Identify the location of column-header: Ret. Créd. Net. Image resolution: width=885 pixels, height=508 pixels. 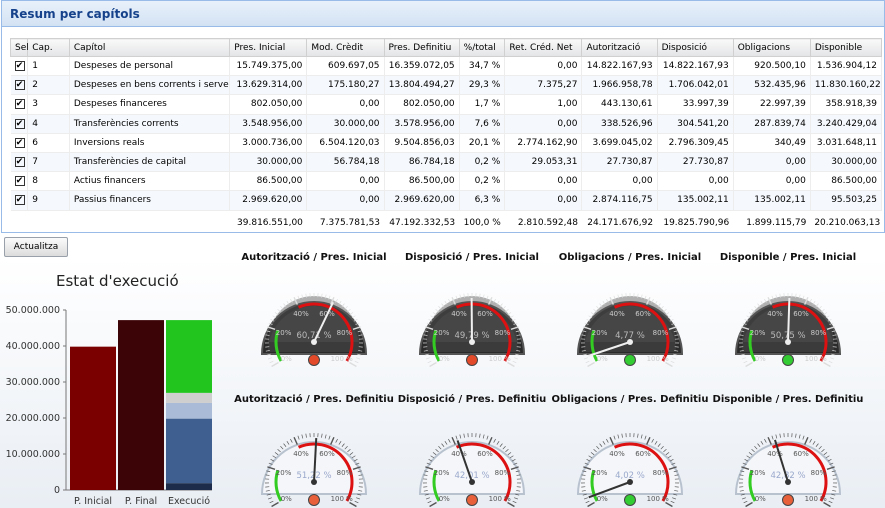
(543, 47).